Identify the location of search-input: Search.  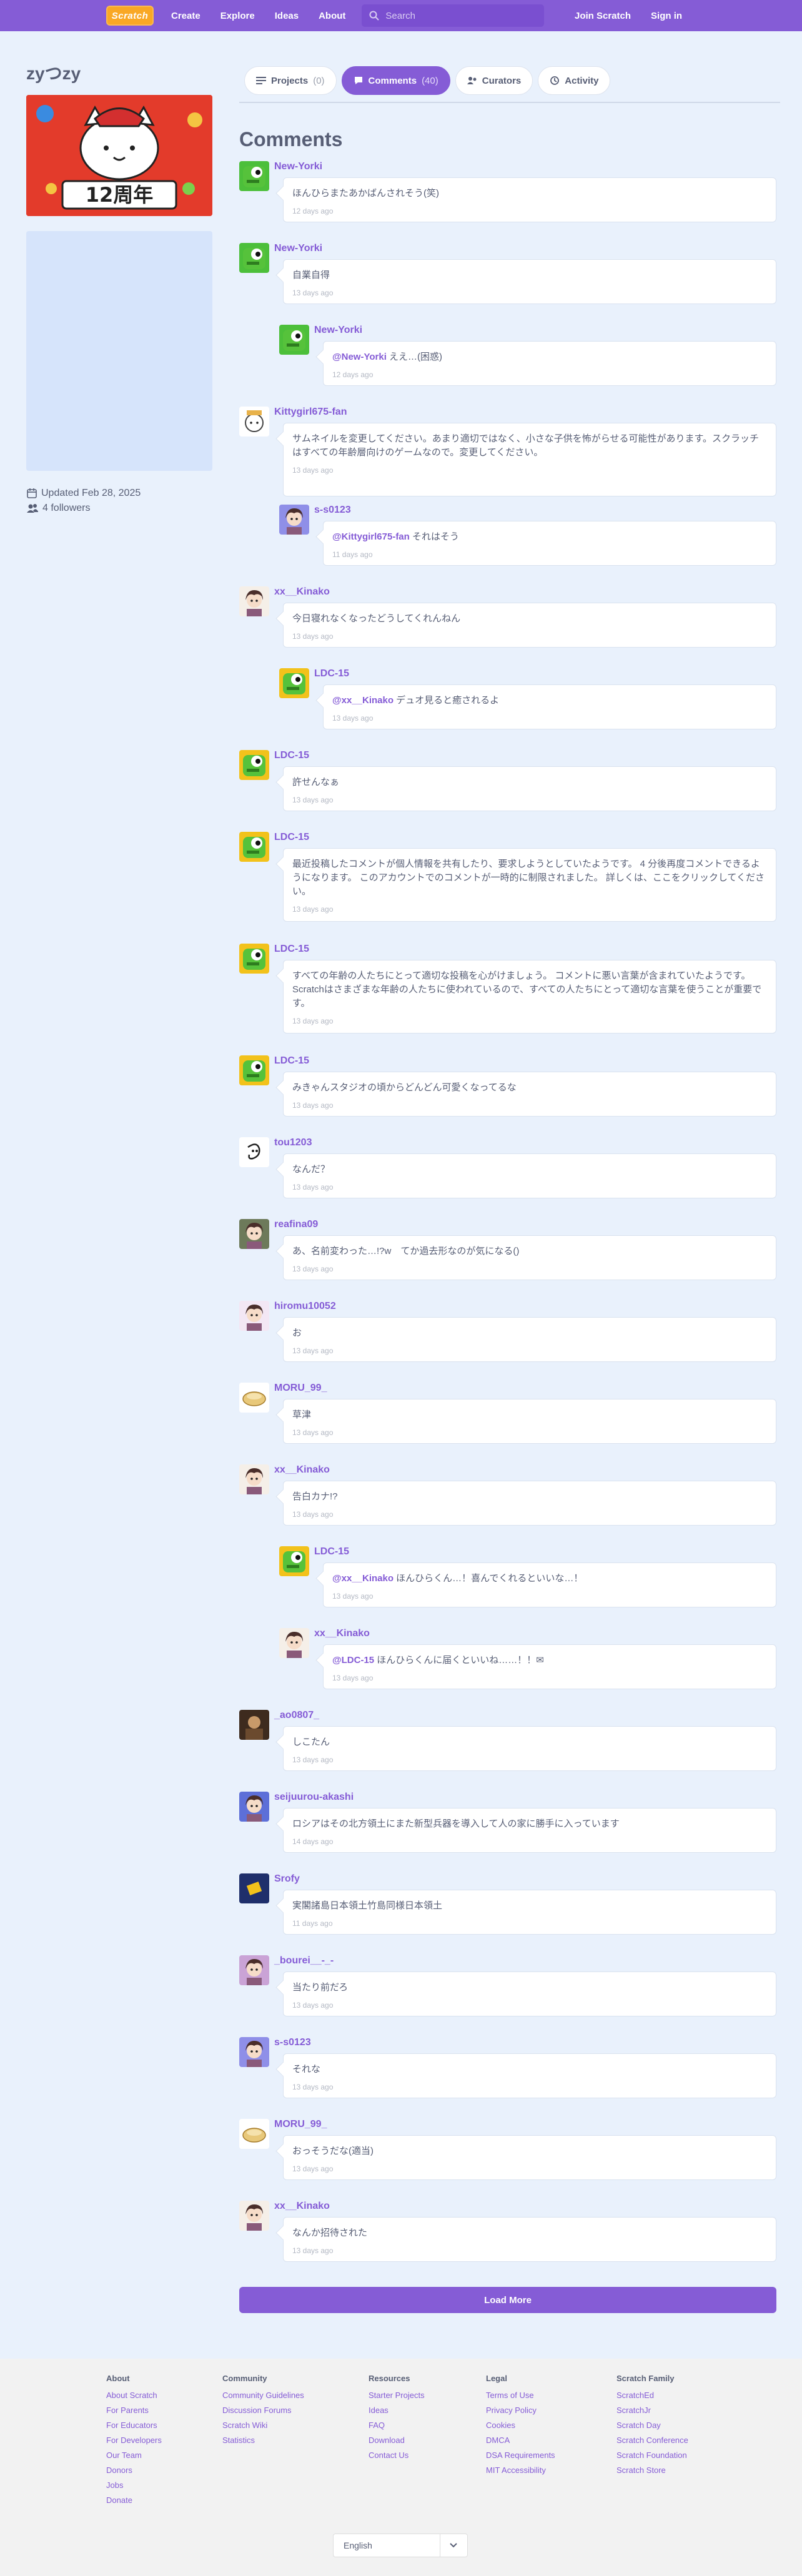
(453, 16).